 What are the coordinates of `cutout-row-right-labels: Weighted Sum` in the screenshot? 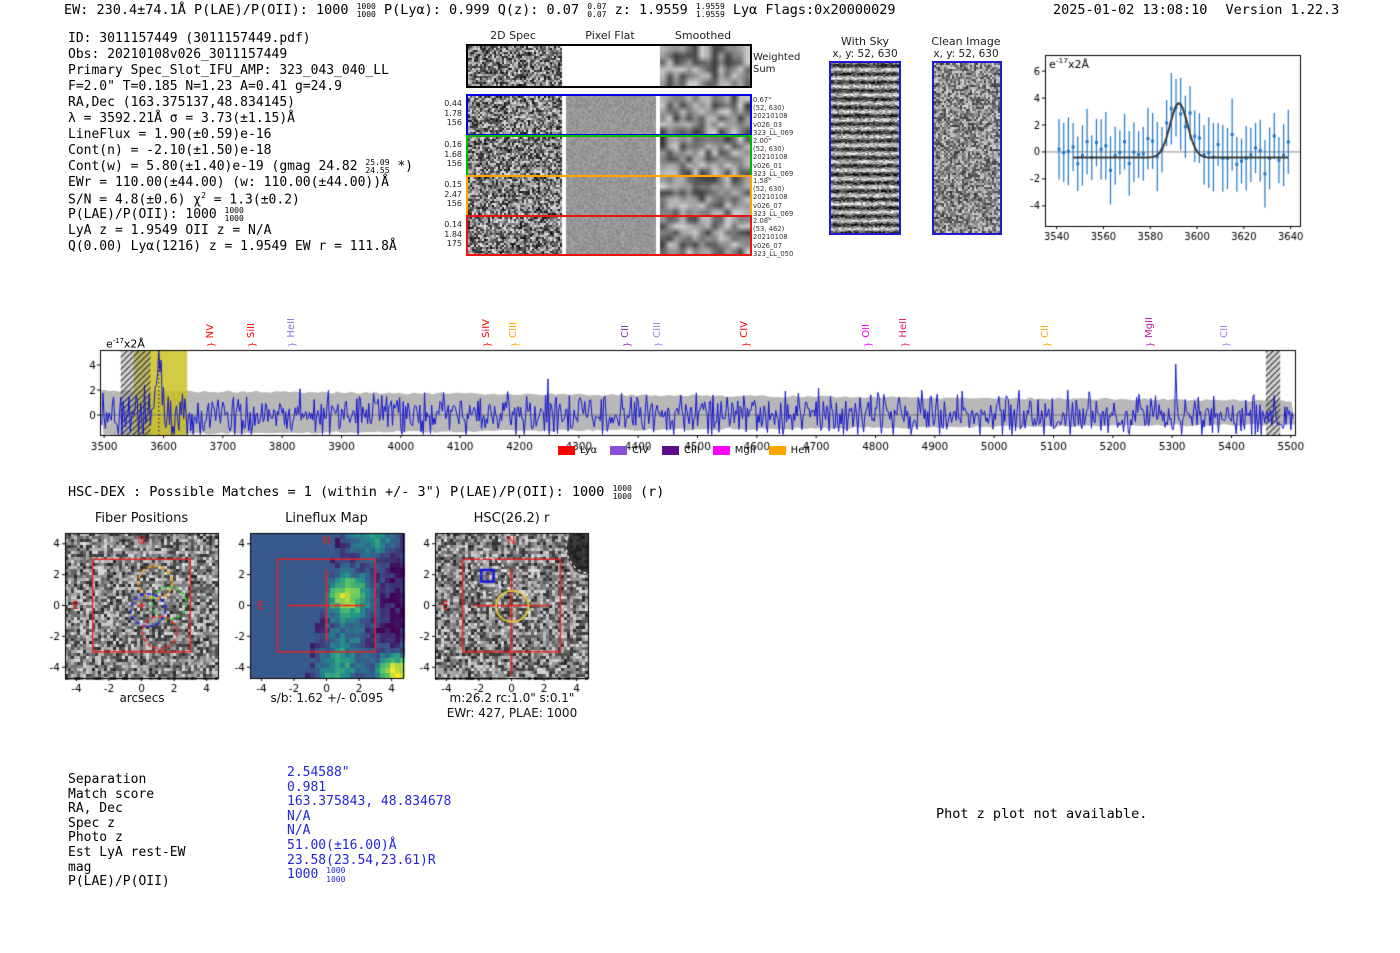 It's located at (783, 63).